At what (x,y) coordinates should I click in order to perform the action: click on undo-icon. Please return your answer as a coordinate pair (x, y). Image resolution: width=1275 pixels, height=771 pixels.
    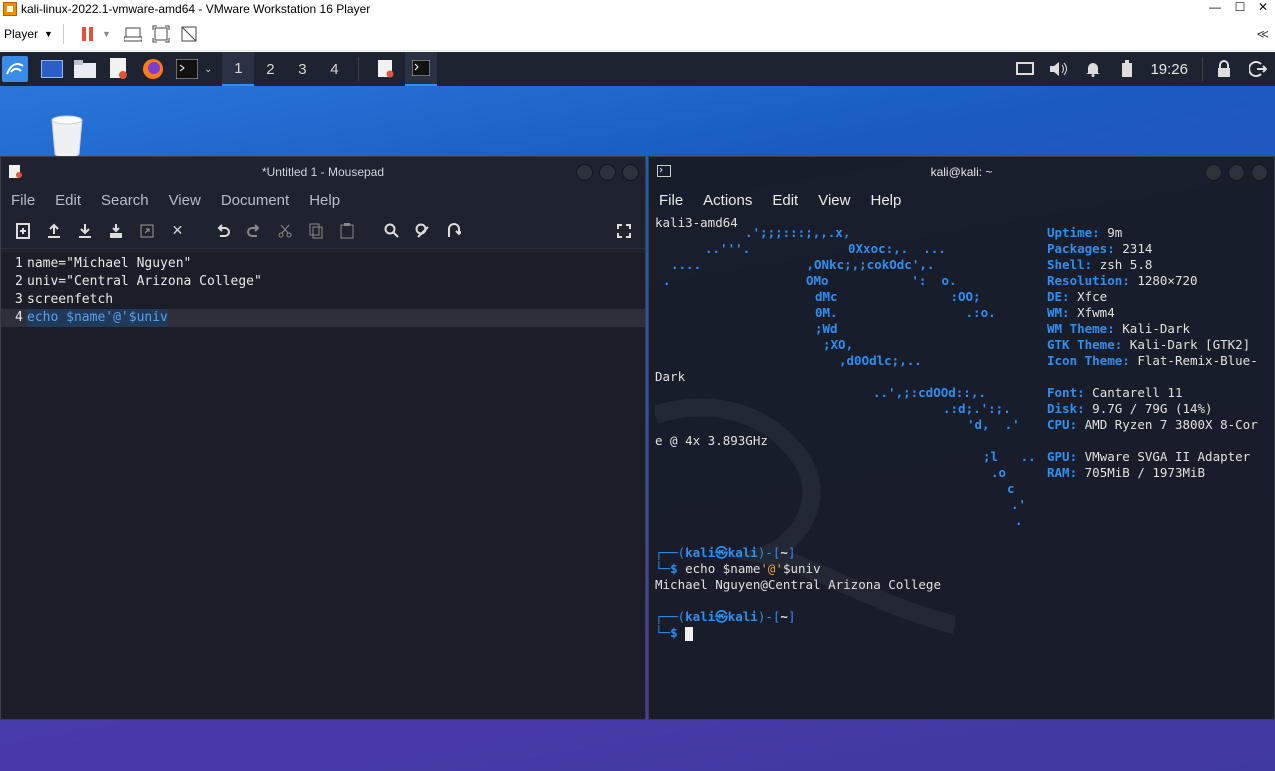
    Looking at the image, I should click on (222, 231).